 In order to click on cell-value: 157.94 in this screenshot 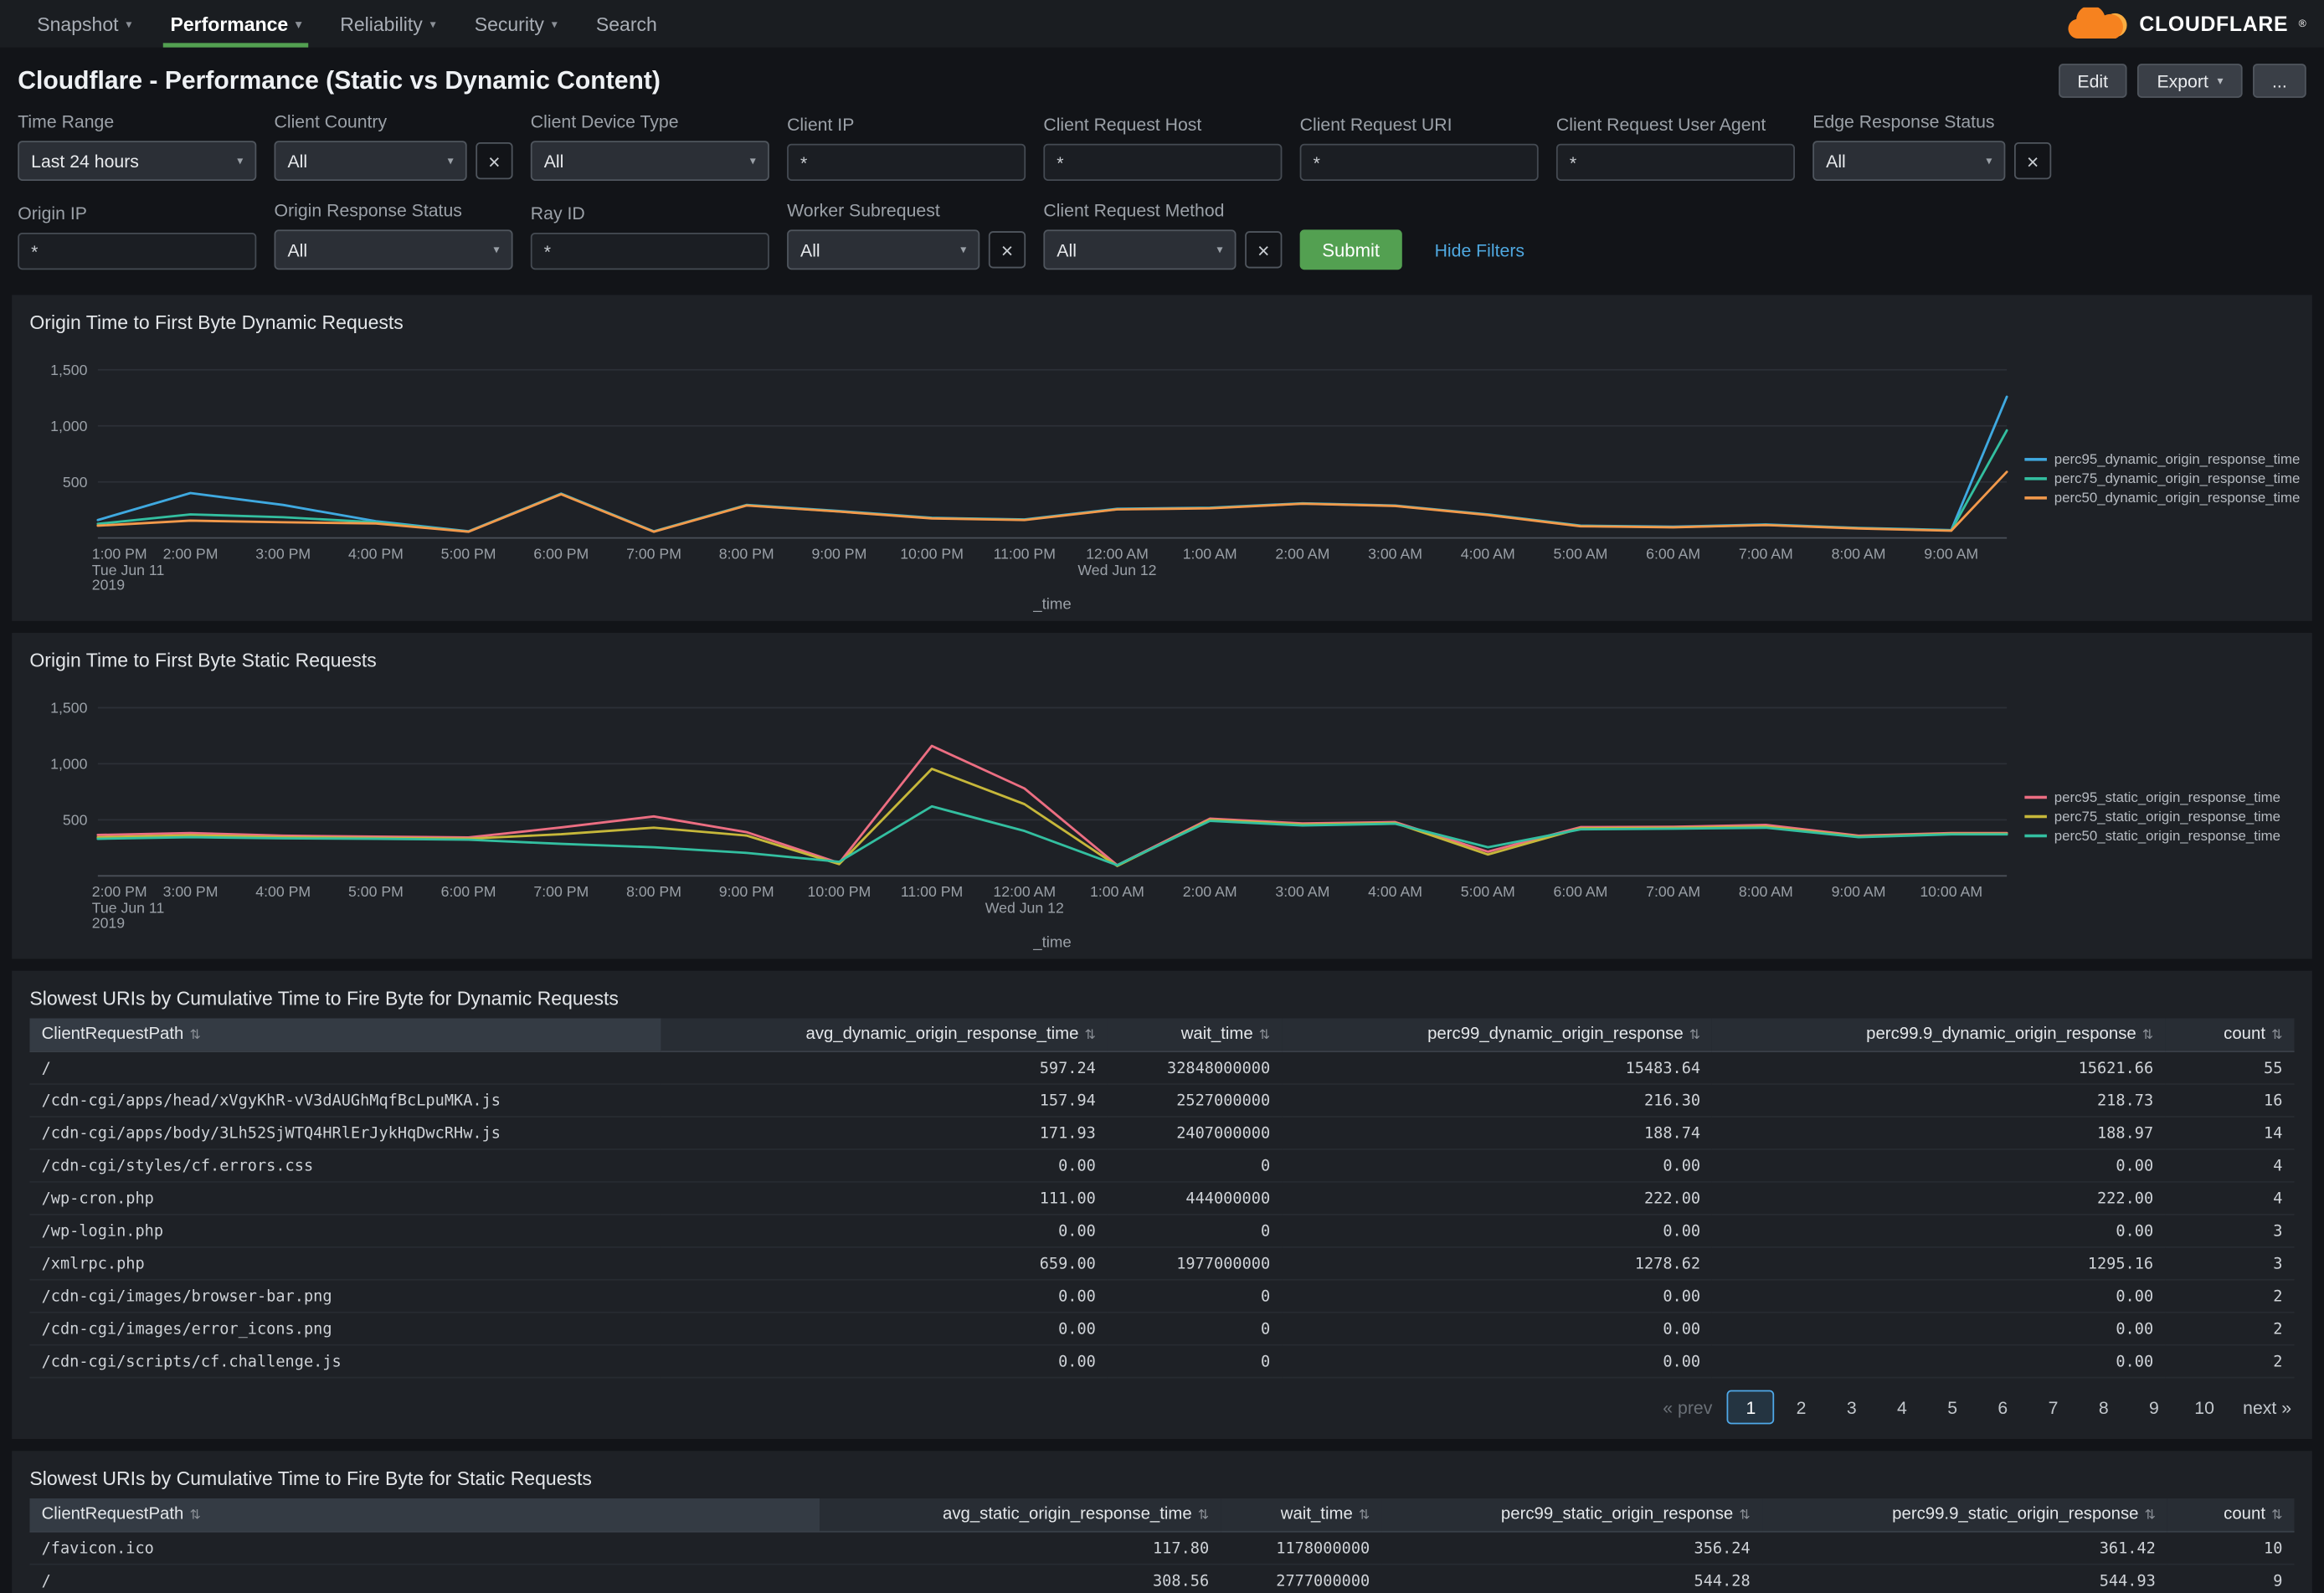, I will do `click(885, 1101)`.